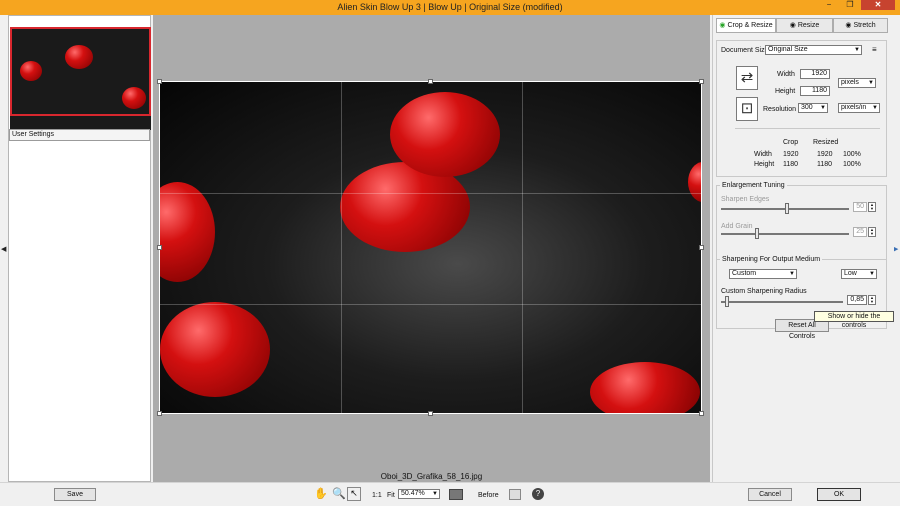 The width and height of the screenshot is (900, 506). What do you see at coordinates (860, 232) in the screenshot?
I see `add-grain-input: 25` at bounding box center [860, 232].